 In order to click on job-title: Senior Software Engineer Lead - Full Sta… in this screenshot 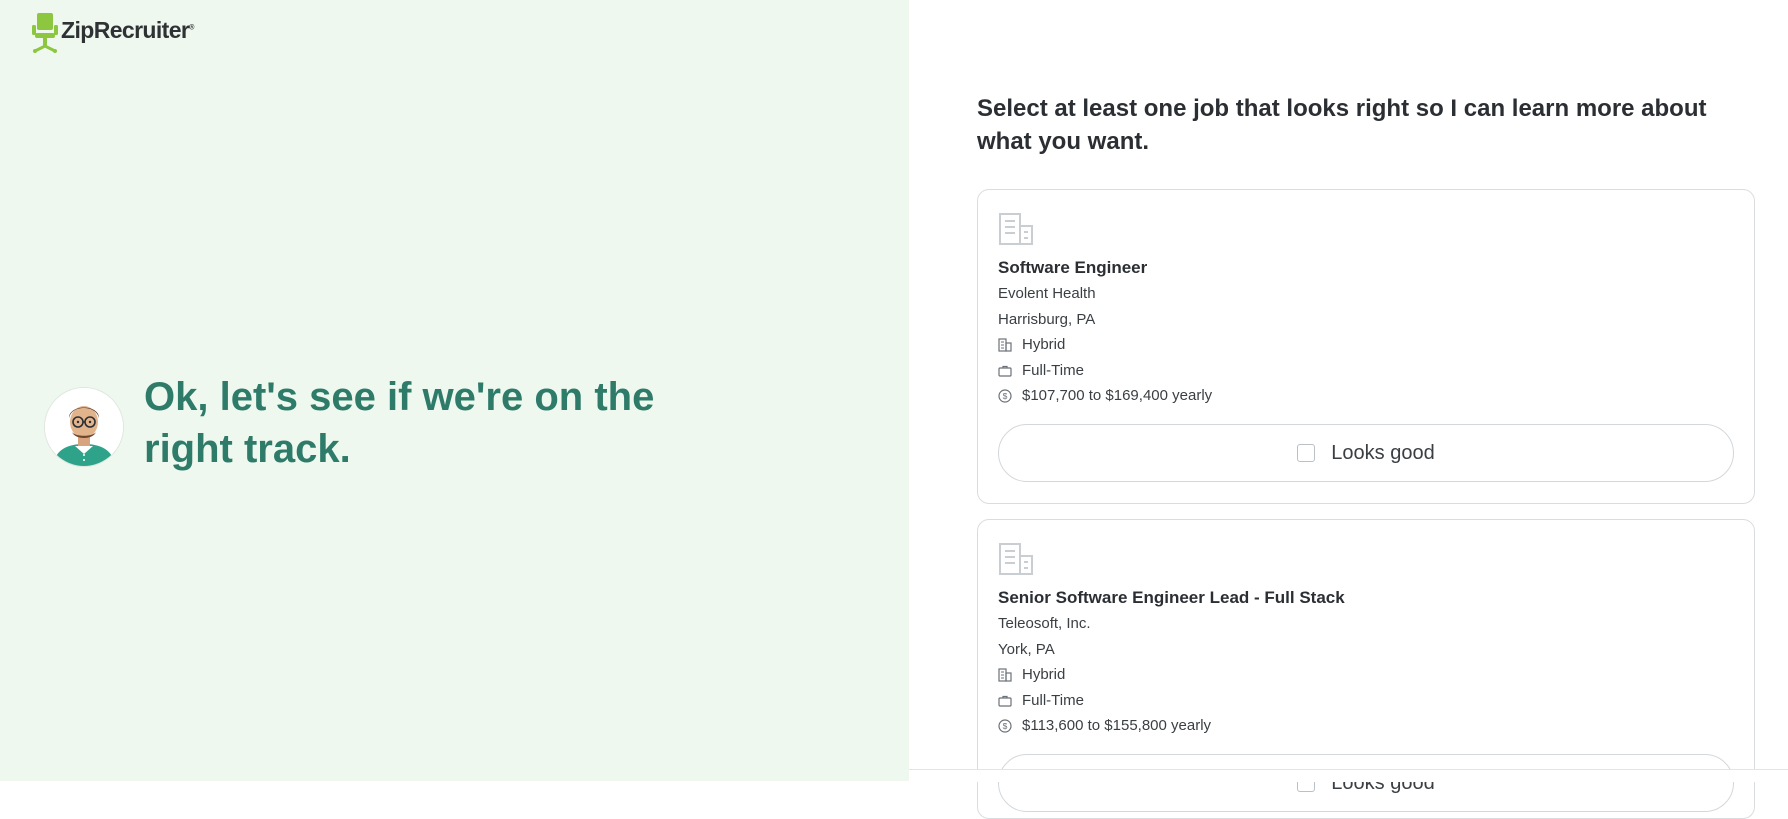, I will do `click(1171, 598)`.